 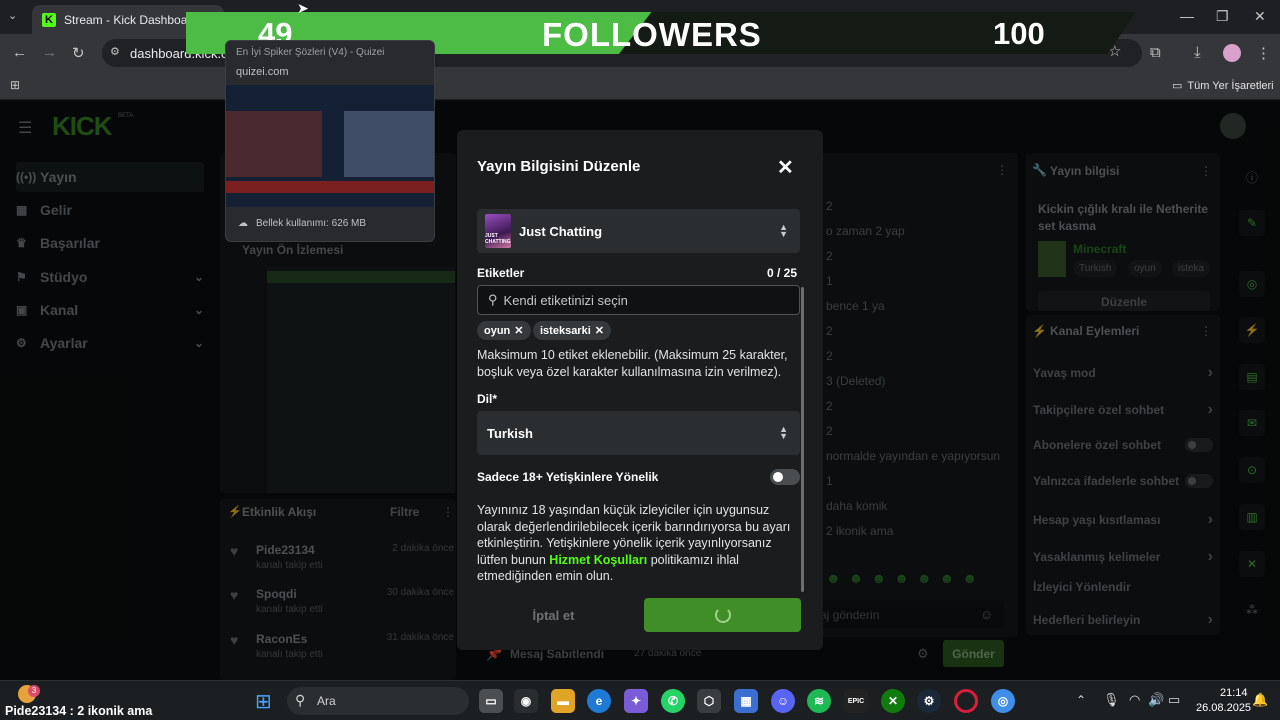 I want to click on tag-search-input: ⚲ Kendi etiketinizi seçin, so click(x=638, y=300).